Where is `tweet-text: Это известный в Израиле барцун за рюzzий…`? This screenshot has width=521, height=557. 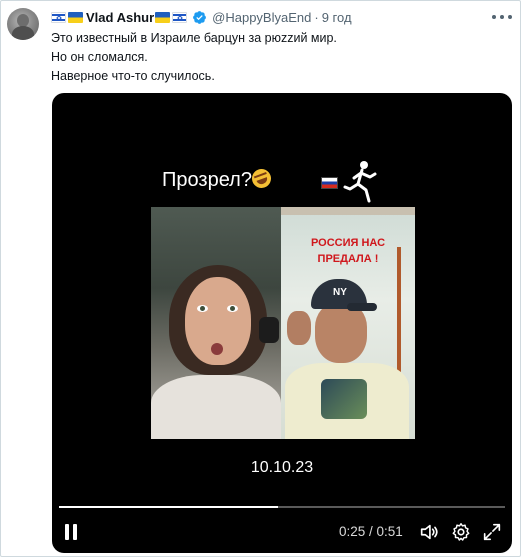 tweet-text: Это известный в Израиле барцун за рюzzий… is located at coordinates (194, 57).